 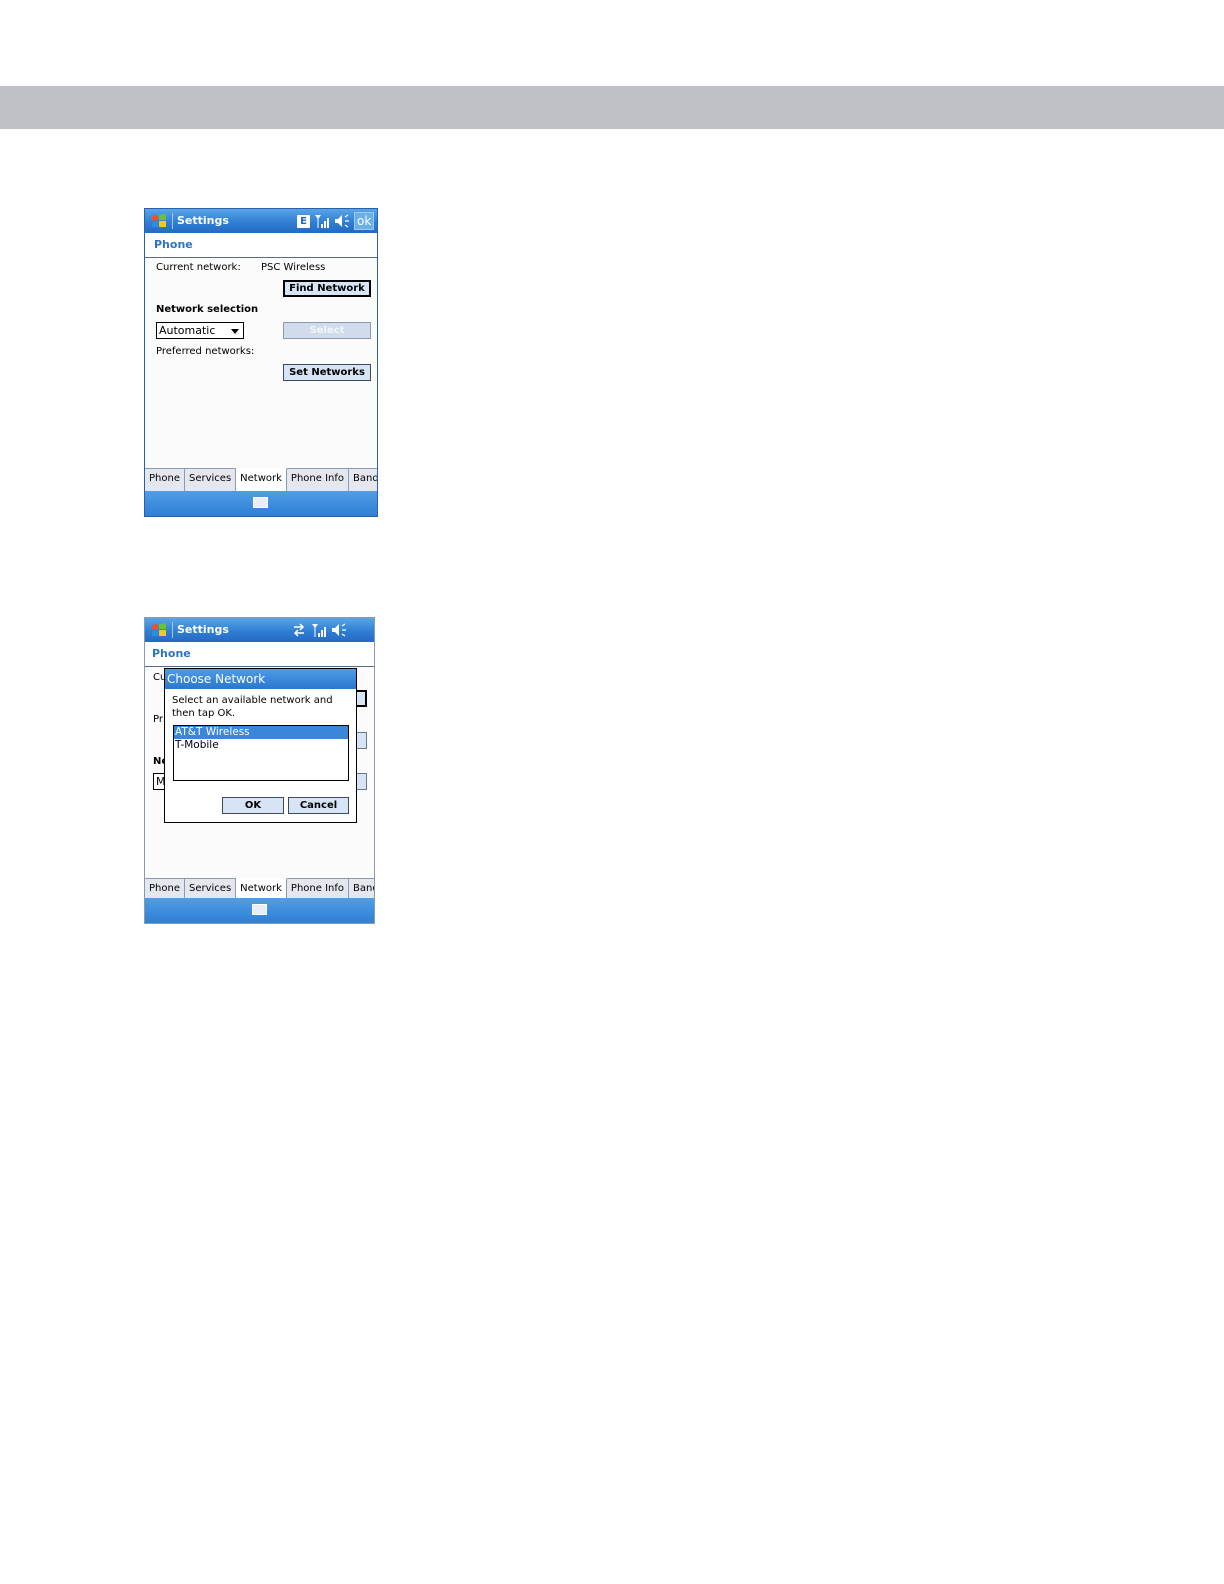 I want to click on edge-e-icon: E, so click(x=303, y=221).